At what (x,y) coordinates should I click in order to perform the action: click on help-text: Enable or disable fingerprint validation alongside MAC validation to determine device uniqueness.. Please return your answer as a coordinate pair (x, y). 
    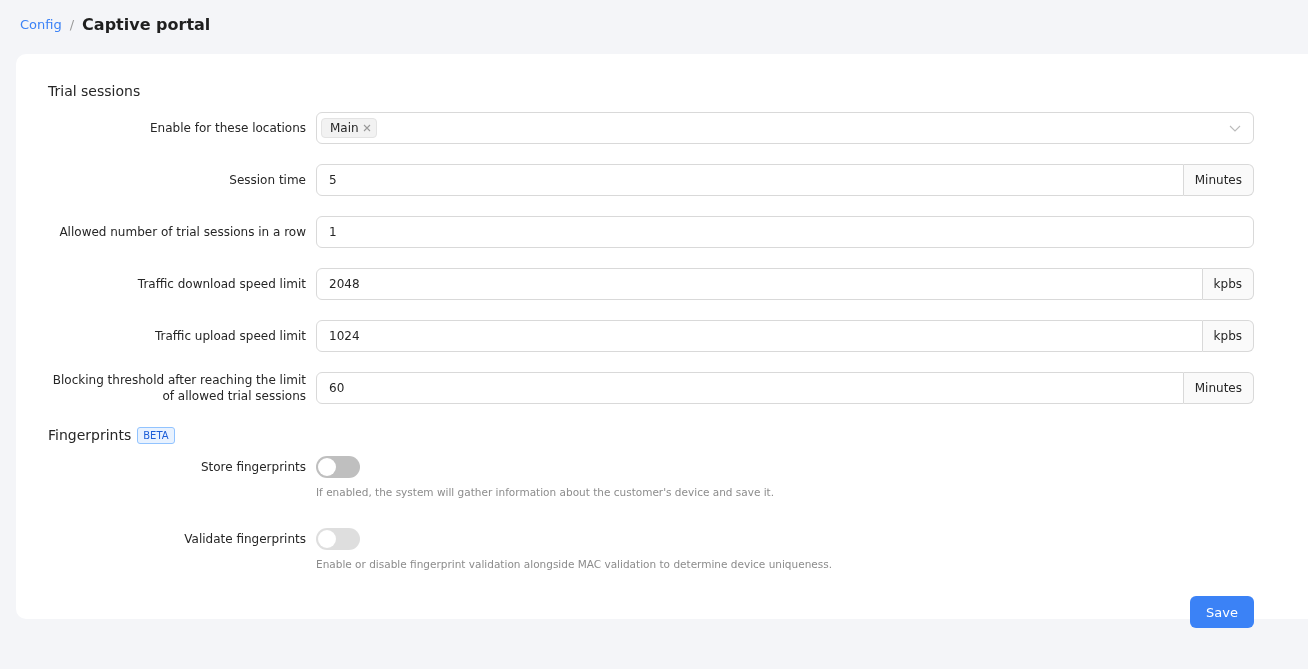
    Looking at the image, I should click on (575, 564).